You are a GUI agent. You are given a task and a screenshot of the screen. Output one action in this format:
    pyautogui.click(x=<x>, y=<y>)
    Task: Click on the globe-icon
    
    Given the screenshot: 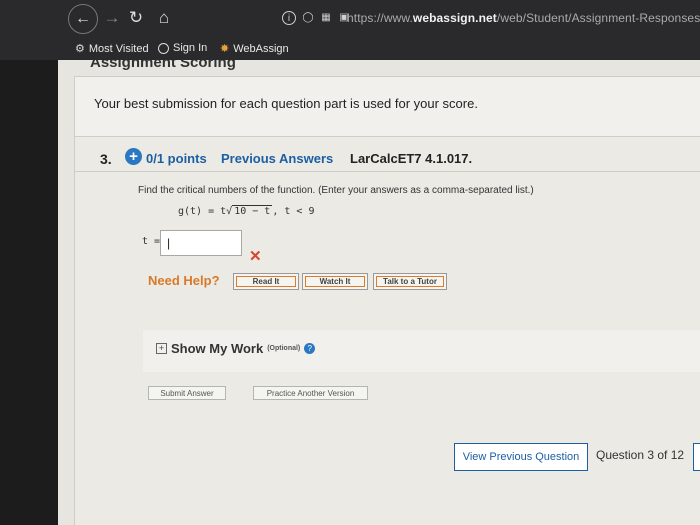 What is the action you would take?
    pyautogui.click(x=163, y=48)
    